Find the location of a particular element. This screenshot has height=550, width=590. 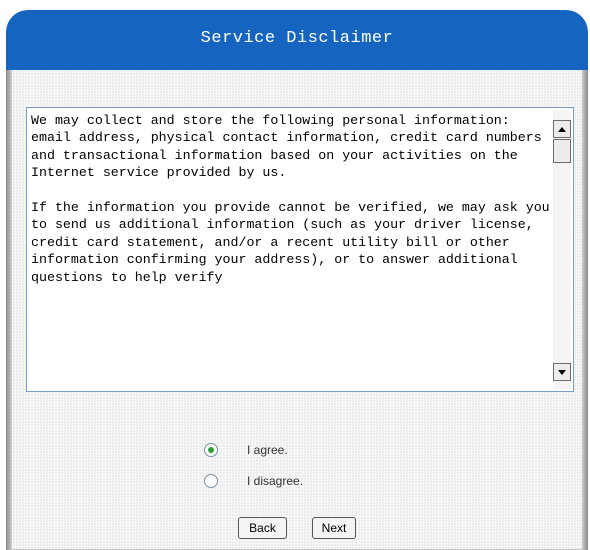

scroll-thumb is located at coordinates (562, 151).